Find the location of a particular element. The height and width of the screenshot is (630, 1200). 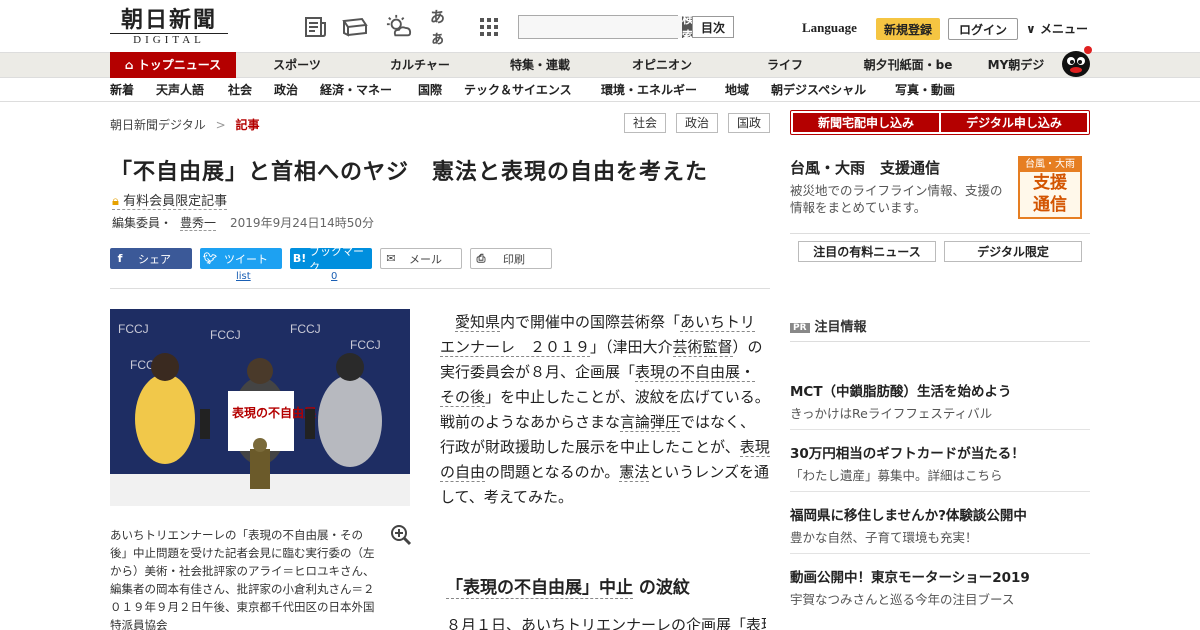

subnav-item-tech: テック＆サイエンス is located at coordinates (518, 90).